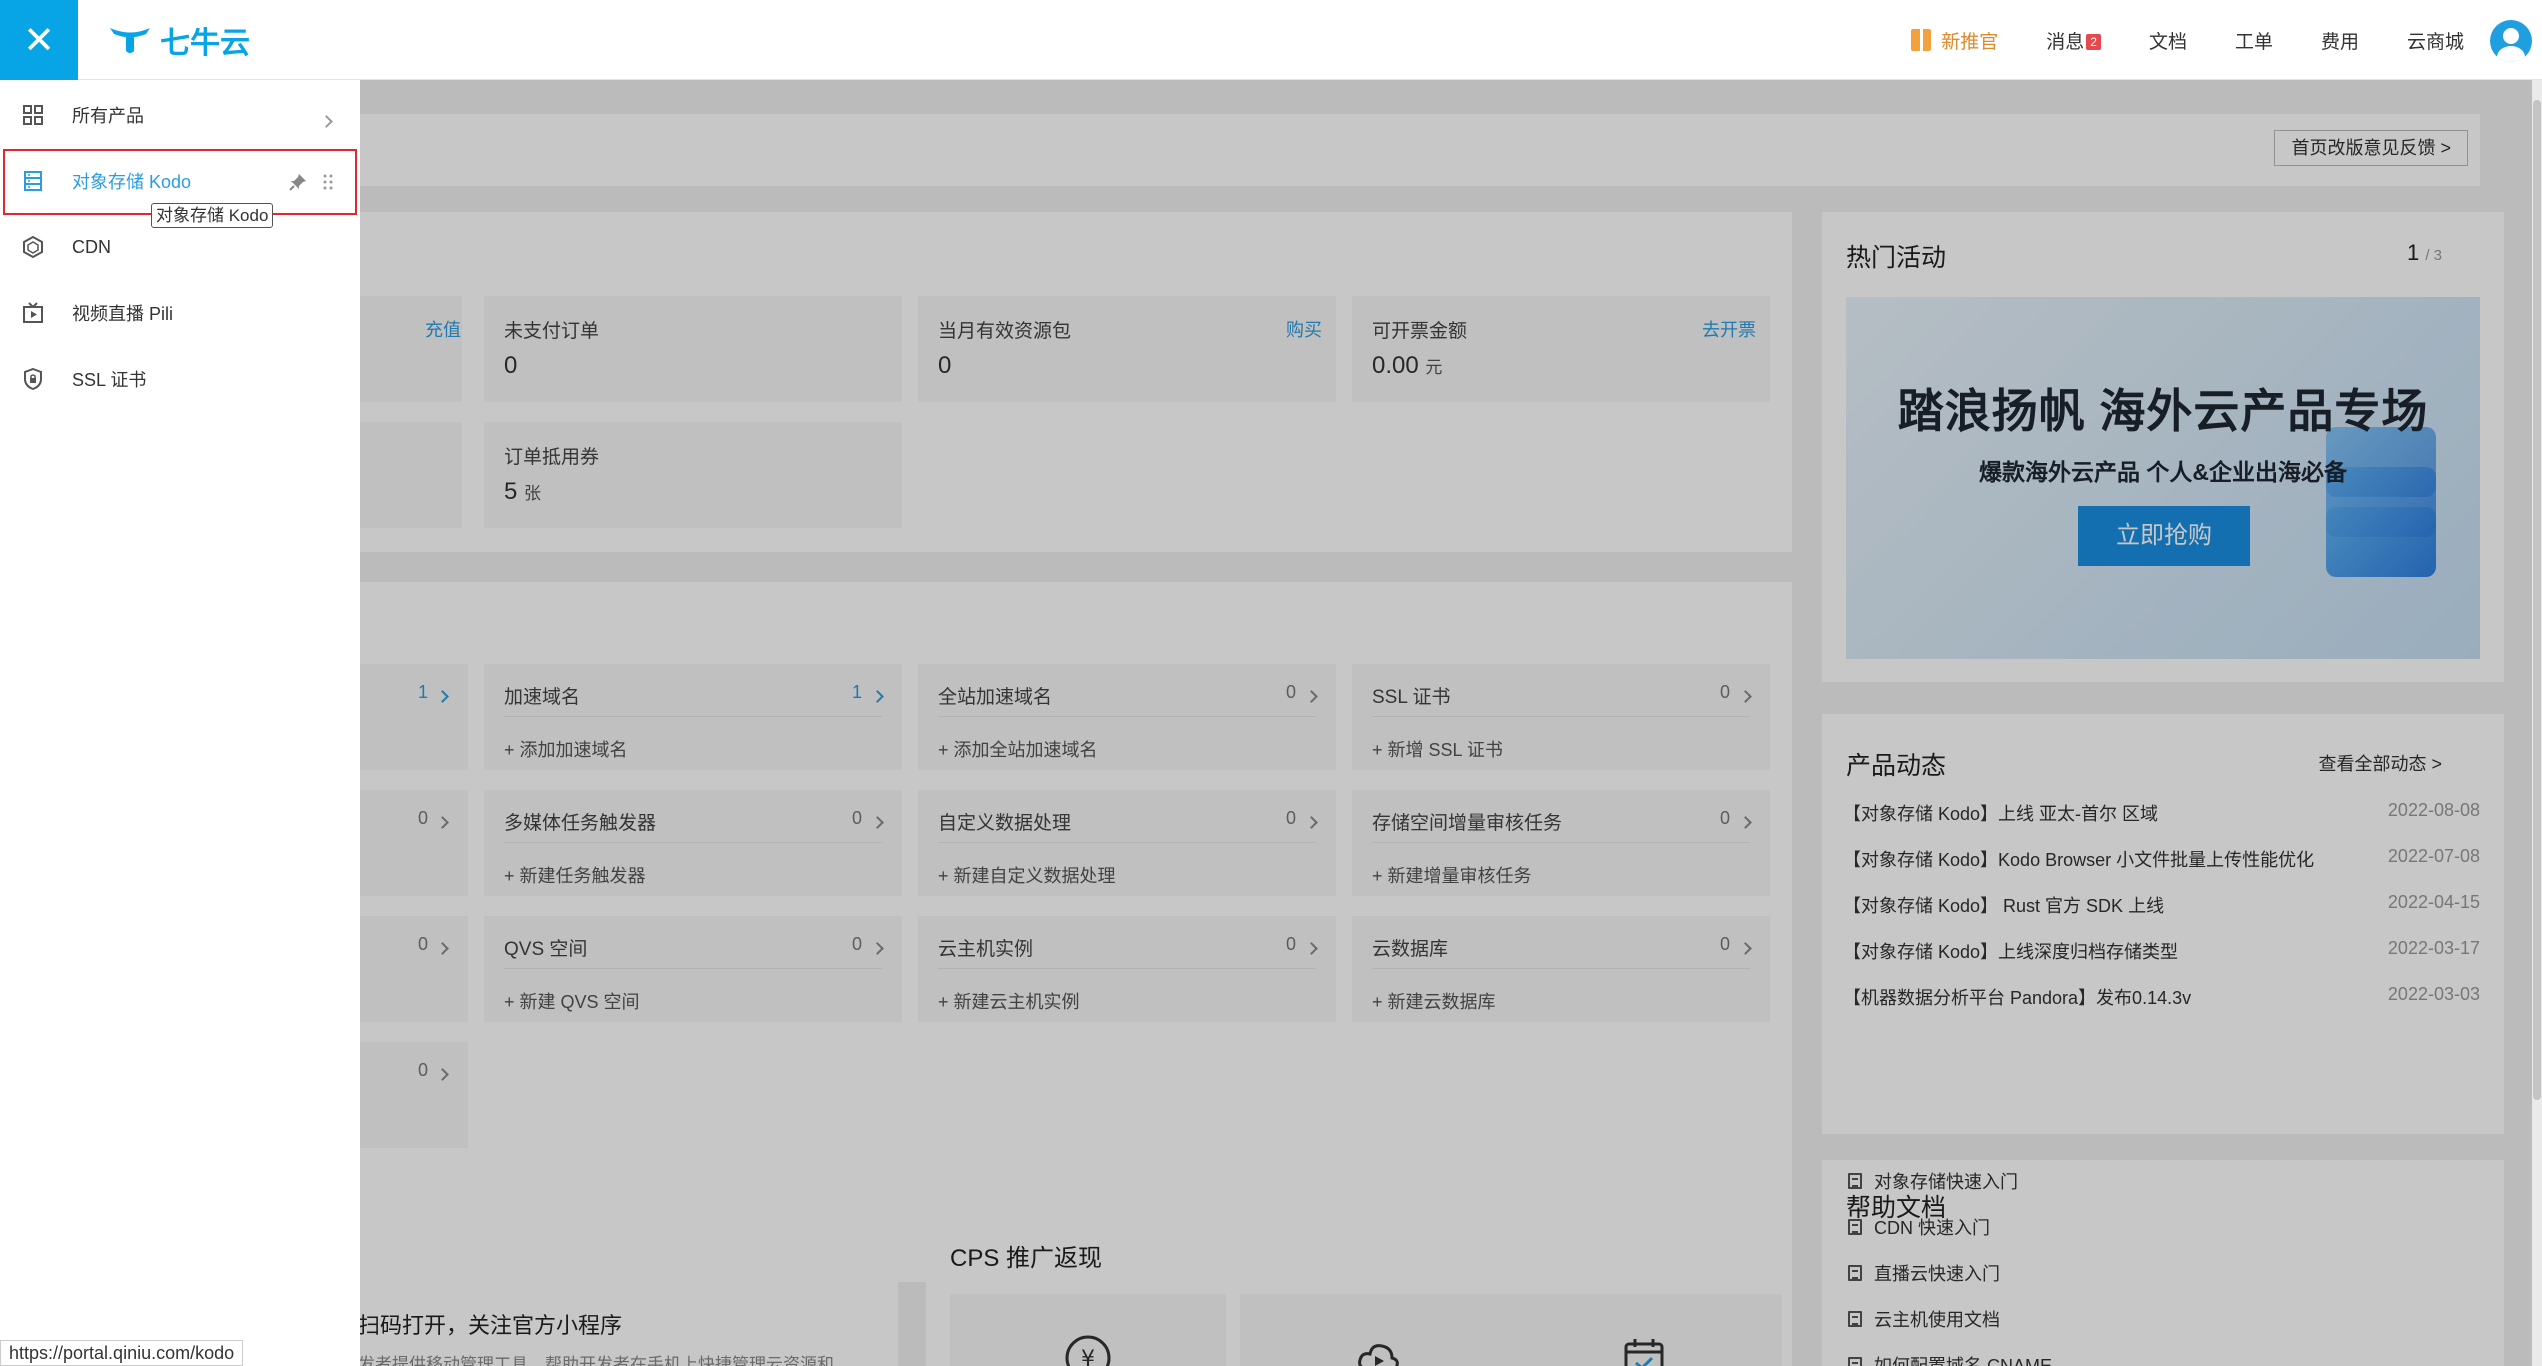 Image resolution: width=2542 pixels, height=1366 pixels. Describe the element at coordinates (326, 121) in the screenshot. I see `chevron-right-icon` at that location.